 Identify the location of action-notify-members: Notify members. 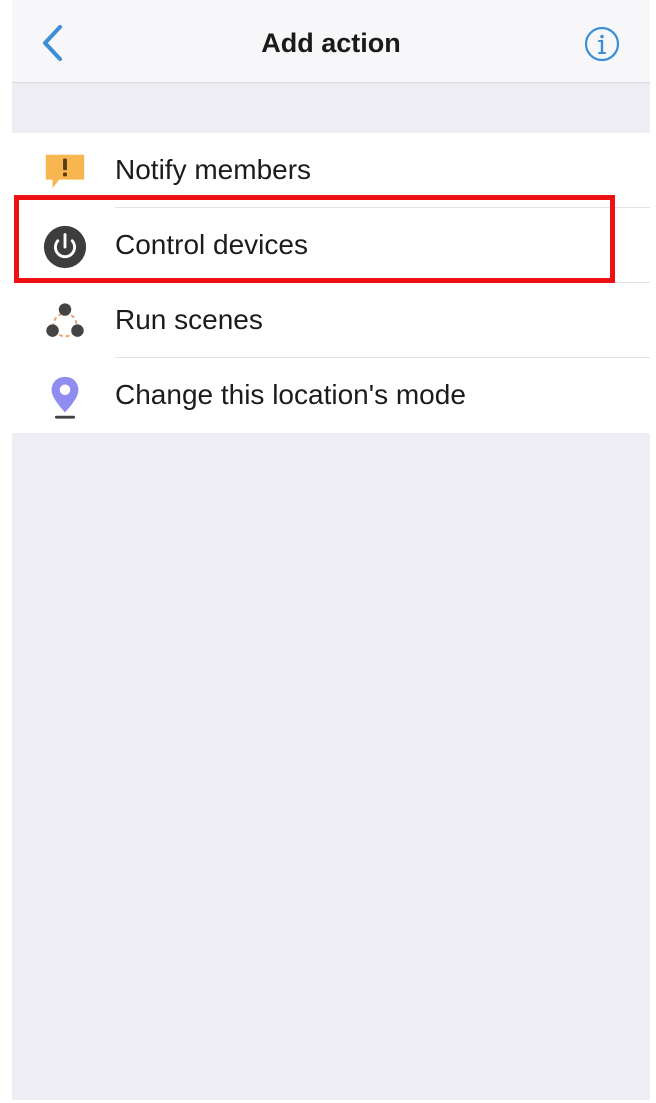
(331, 170).